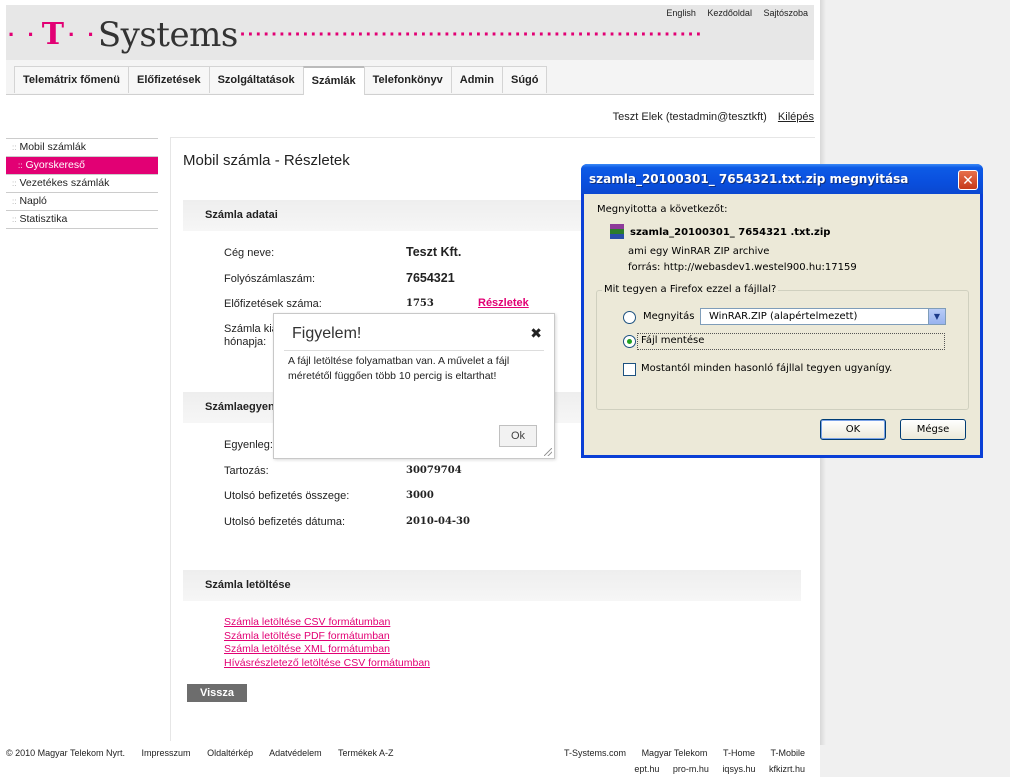 The height and width of the screenshot is (777, 1010). I want to click on tab-invoices: Számlák, so click(333, 80).